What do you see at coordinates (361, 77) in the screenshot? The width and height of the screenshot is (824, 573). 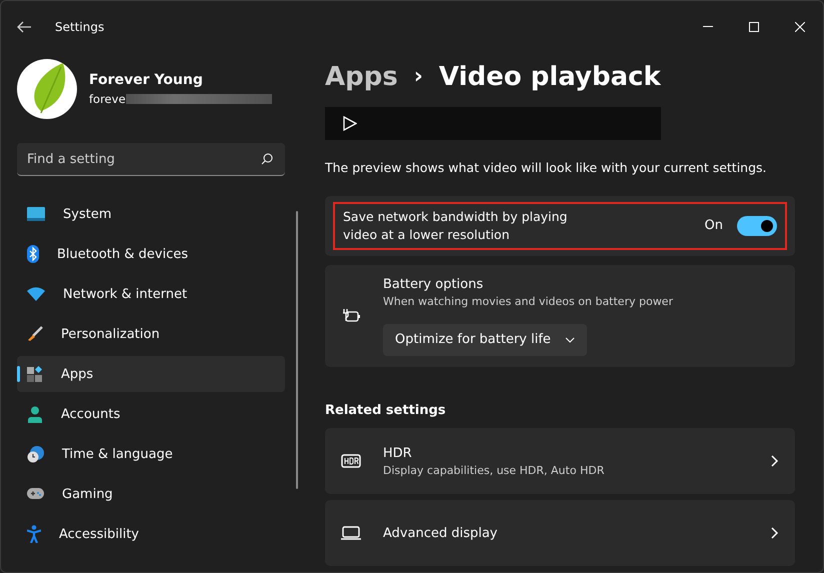 I see `breadcrumb-parent: Apps` at bounding box center [361, 77].